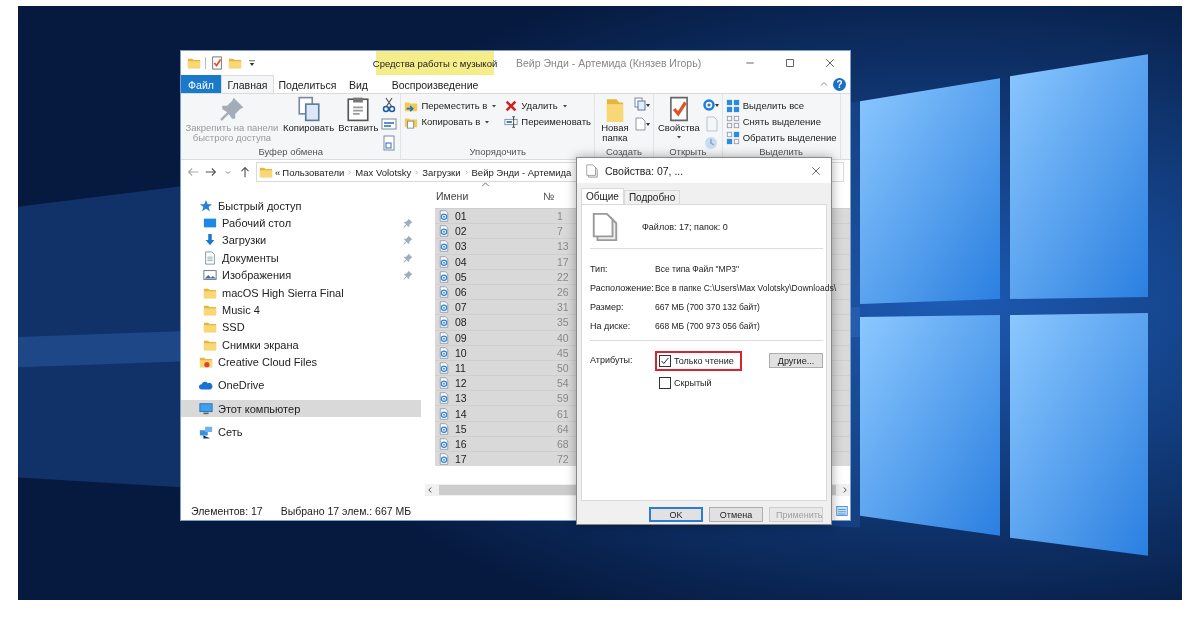 This screenshot has width=1200, height=618. I want to click on help-button: ?, so click(839, 84).